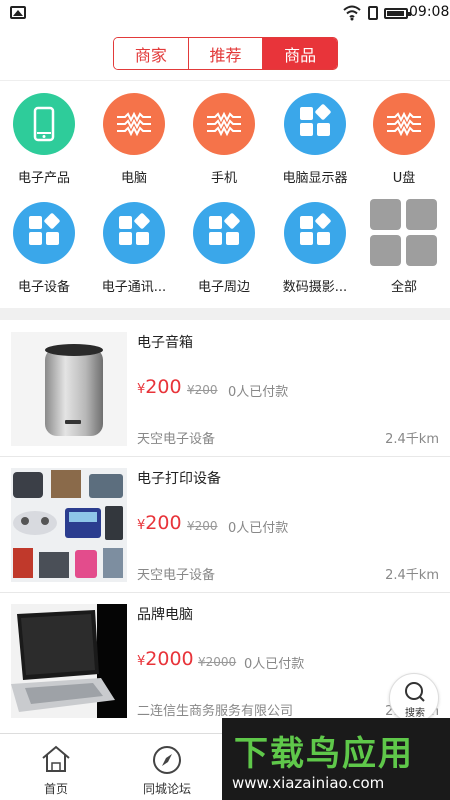 The height and width of the screenshot is (800, 450). What do you see at coordinates (165, 615) in the screenshot?
I see `product-name: 品牌电脑` at bounding box center [165, 615].